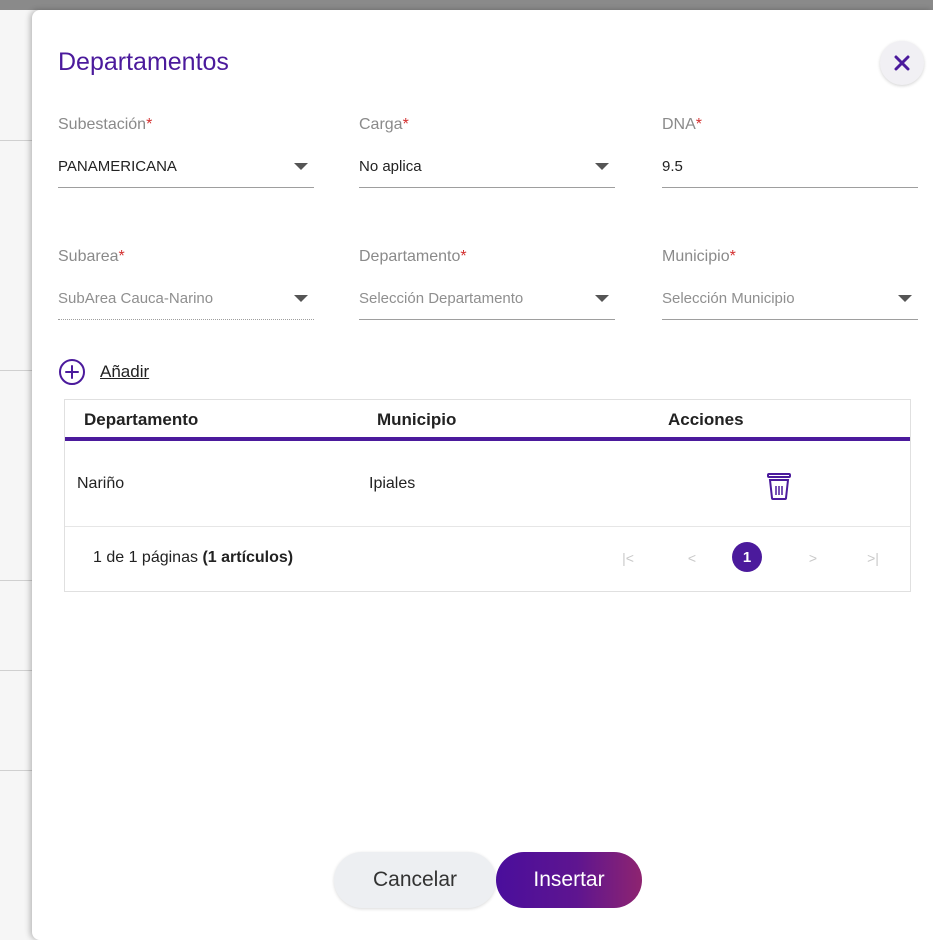  What do you see at coordinates (101, 483) in the screenshot?
I see `cell-departamento: Nariño` at bounding box center [101, 483].